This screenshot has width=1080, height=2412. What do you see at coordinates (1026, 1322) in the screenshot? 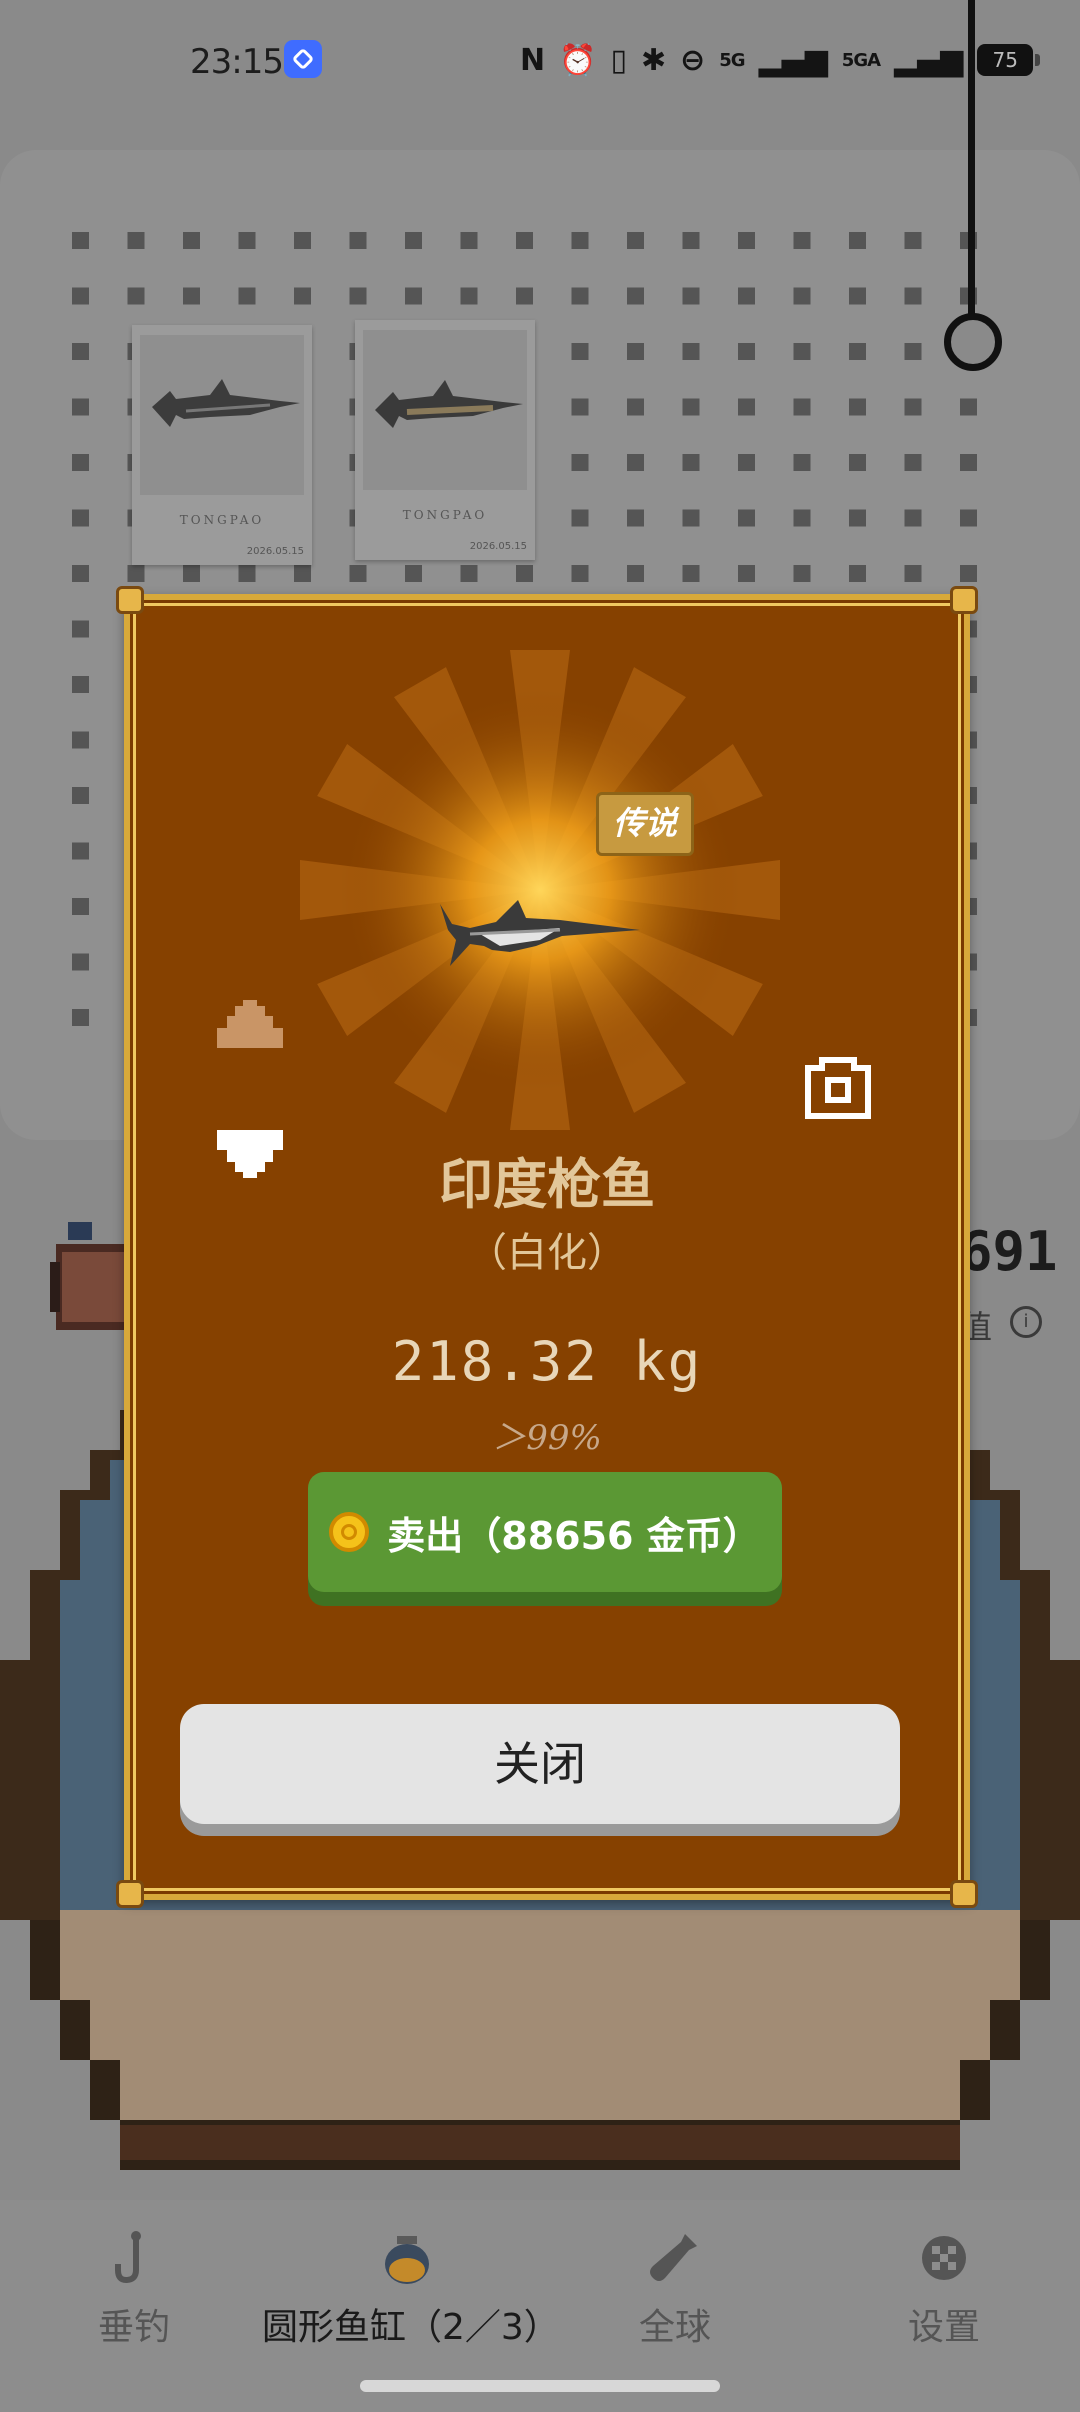
I see `info-icon: i` at bounding box center [1026, 1322].